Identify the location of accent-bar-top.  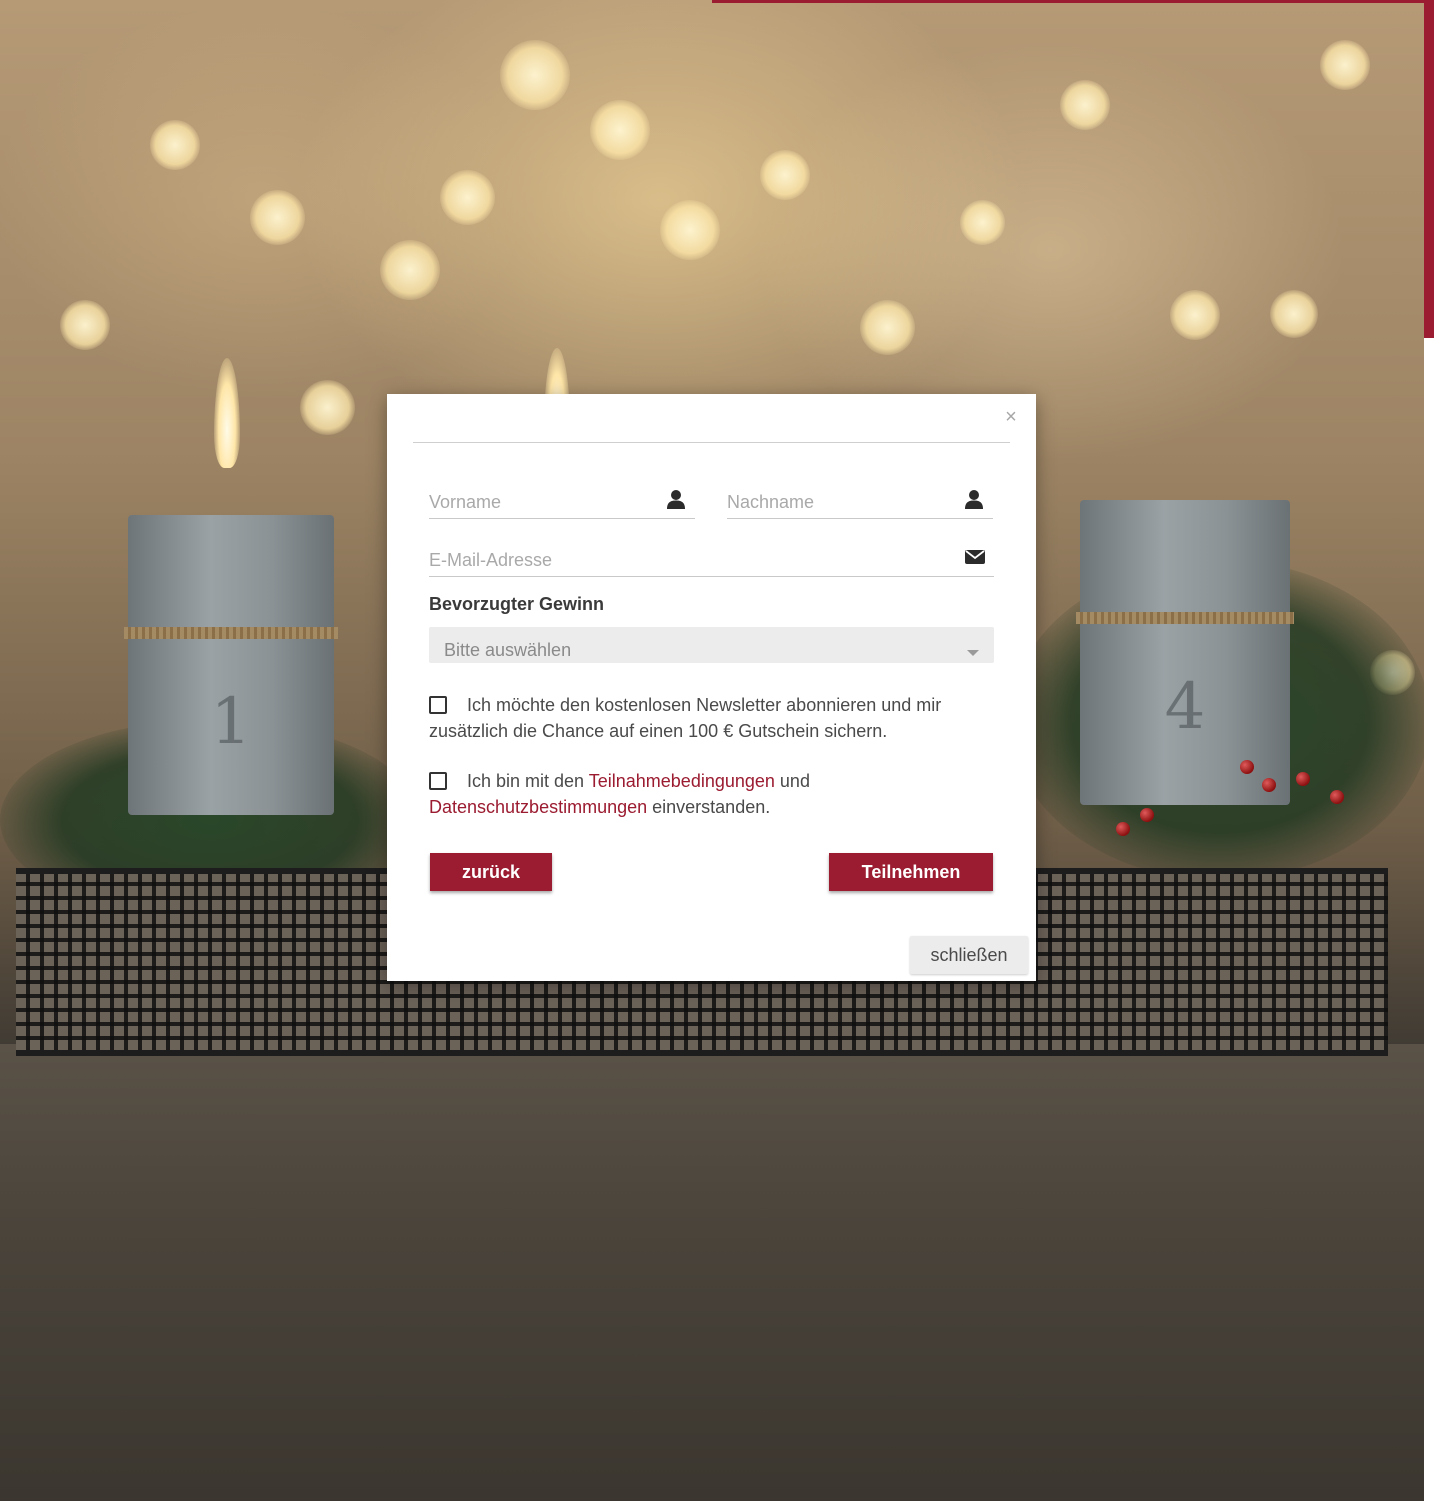
(1068, 1).